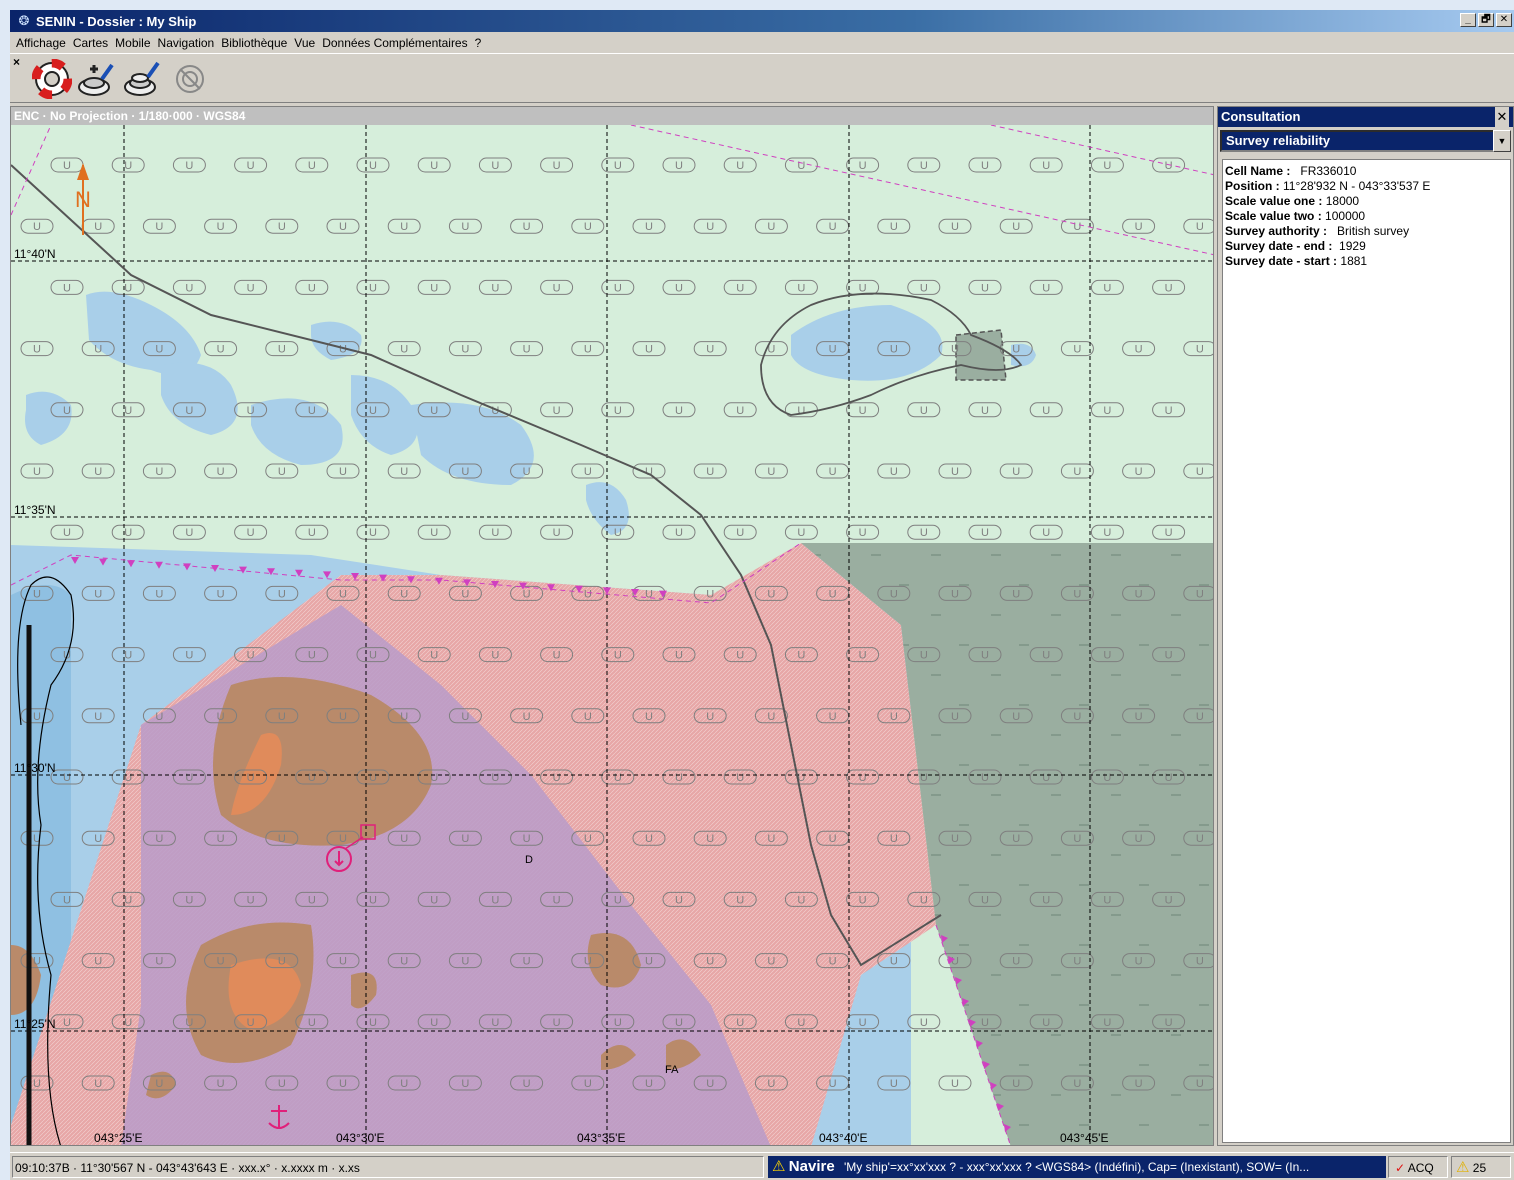 The width and height of the screenshot is (1514, 1180). What do you see at coordinates (1486, 20) in the screenshot?
I see `restore-button: 🗗` at bounding box center [1486, 20].